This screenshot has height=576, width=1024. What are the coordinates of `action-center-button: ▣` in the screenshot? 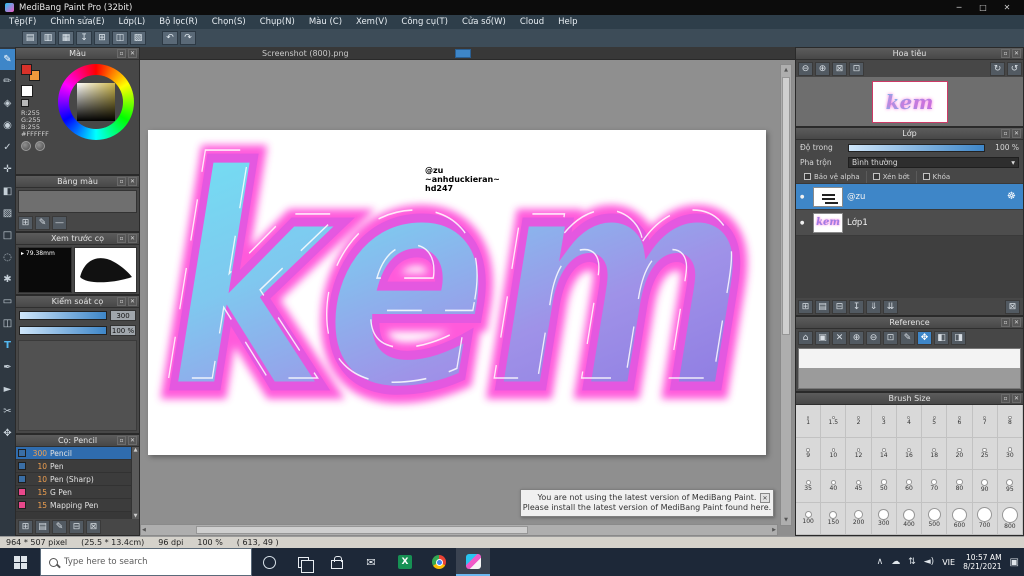 It's located at (1014, 562).